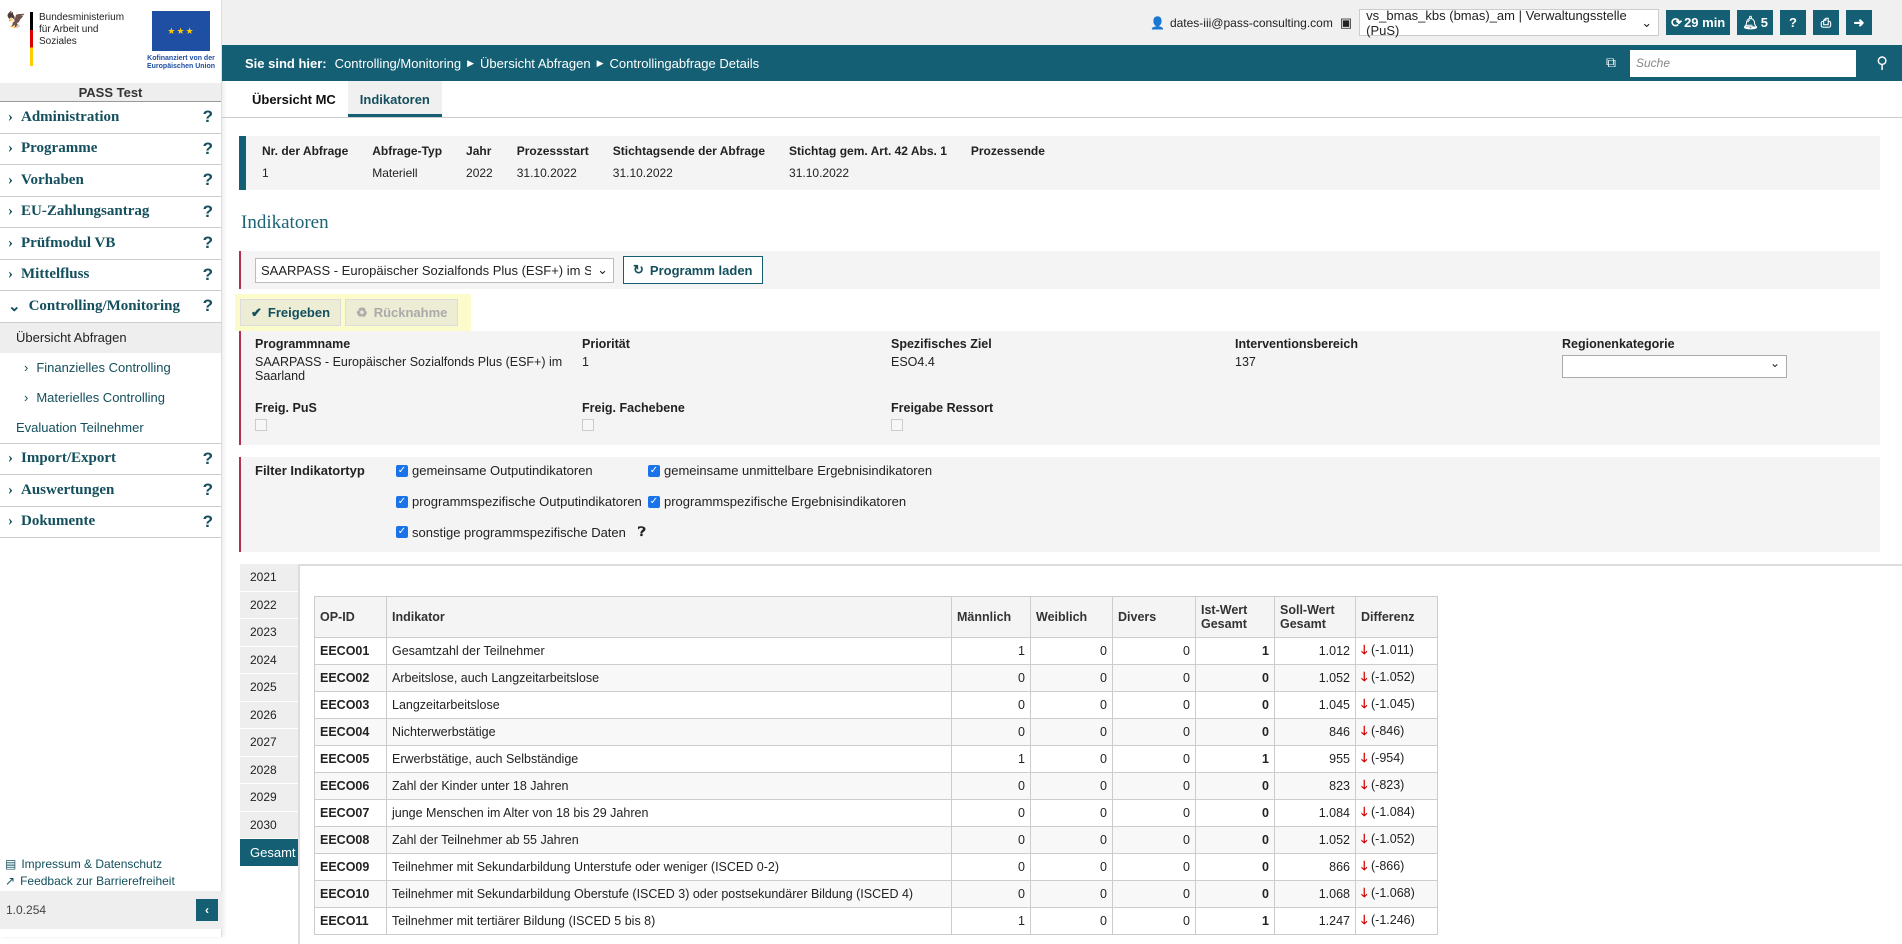  What do you see at coordinates (350, 786) in the screenshot?
I see `op-id: EECO06` at bounding box center [350, 786].